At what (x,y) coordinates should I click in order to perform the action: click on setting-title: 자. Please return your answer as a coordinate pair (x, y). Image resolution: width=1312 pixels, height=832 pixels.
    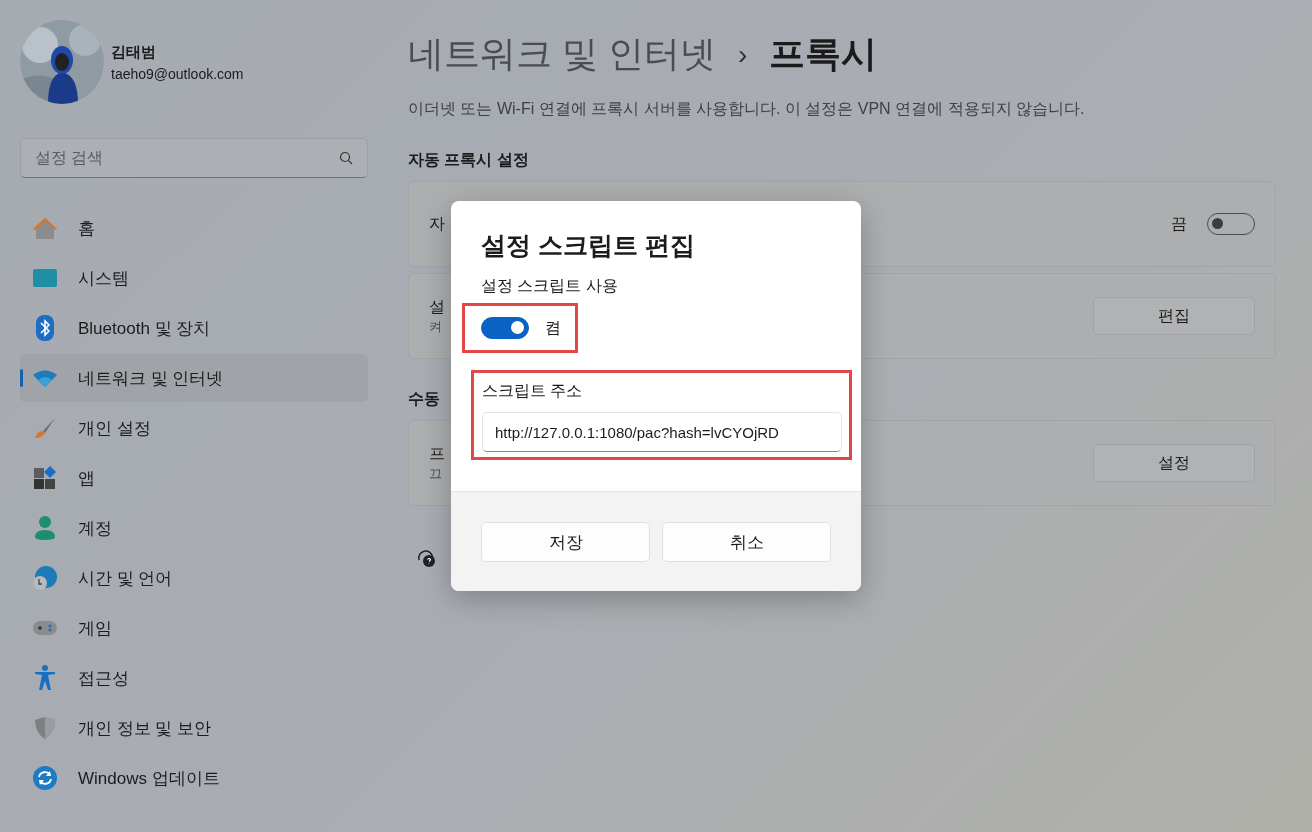
    Looking at the image, I should click on (437, 223).